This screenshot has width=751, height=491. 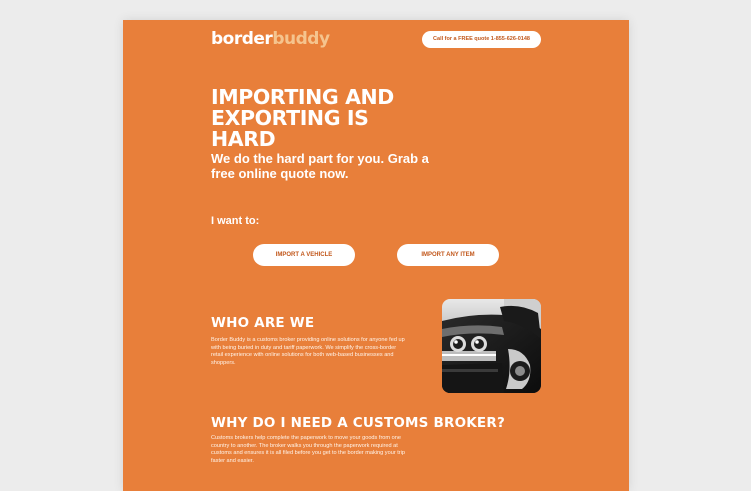 What do you see at coordinates (302, 118) in the screenshot?
I see `hero-headline: IMPORTING AND EXPORTING IS HARD` at bounding box center [302, 118].